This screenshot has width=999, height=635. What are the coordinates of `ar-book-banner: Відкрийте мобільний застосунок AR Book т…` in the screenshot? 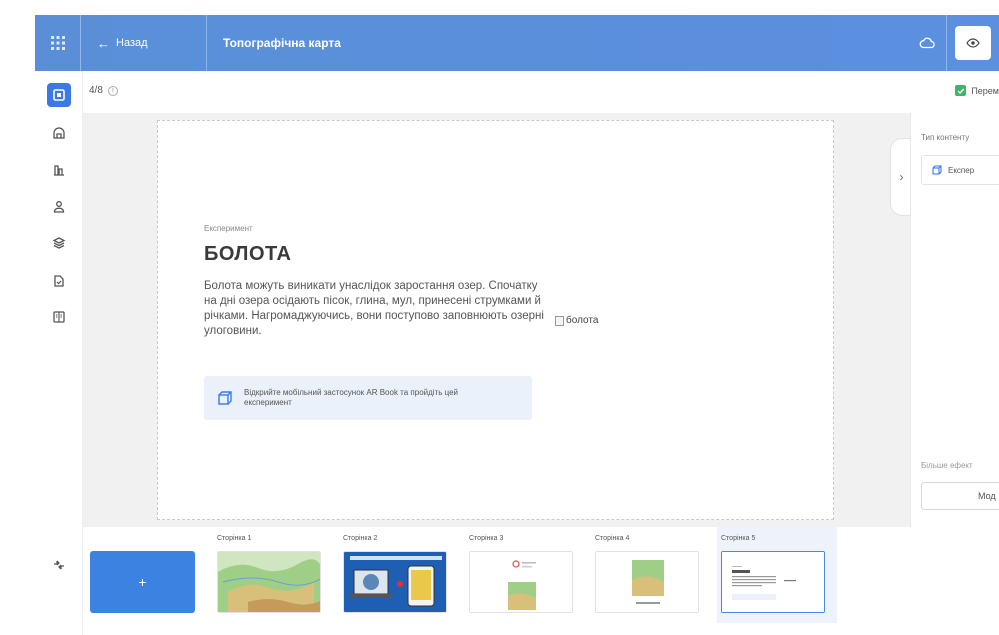 It's located at (368, 398).